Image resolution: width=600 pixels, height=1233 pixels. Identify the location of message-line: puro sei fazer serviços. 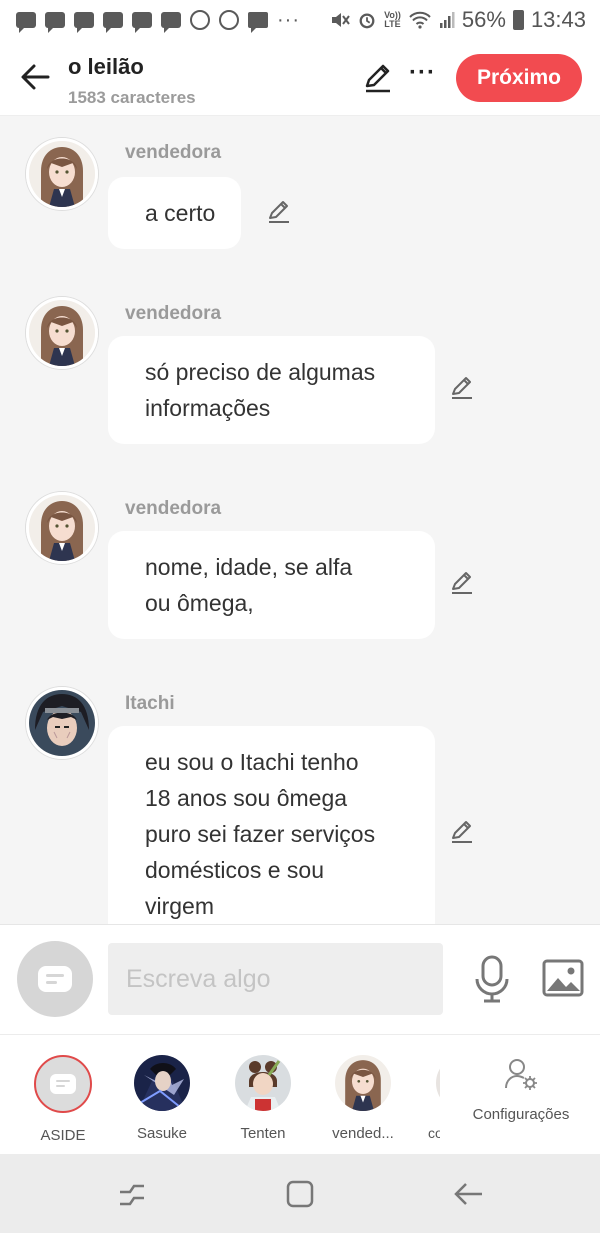
(260, 834).